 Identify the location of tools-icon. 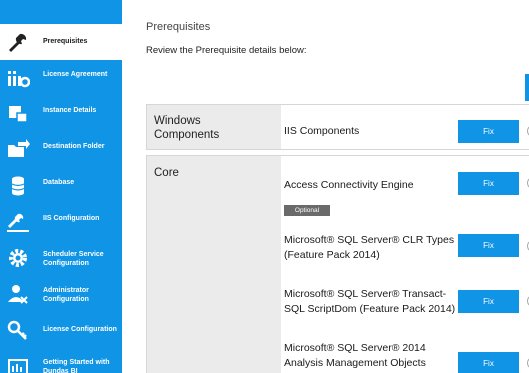
(18, 42).